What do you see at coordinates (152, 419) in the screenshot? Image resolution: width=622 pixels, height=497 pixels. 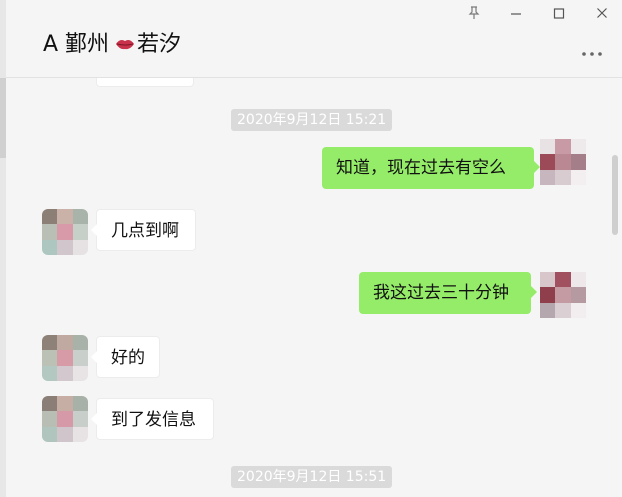 I see `message-bubble-incoming: 到了发信息` at bounding box center [152, 419].